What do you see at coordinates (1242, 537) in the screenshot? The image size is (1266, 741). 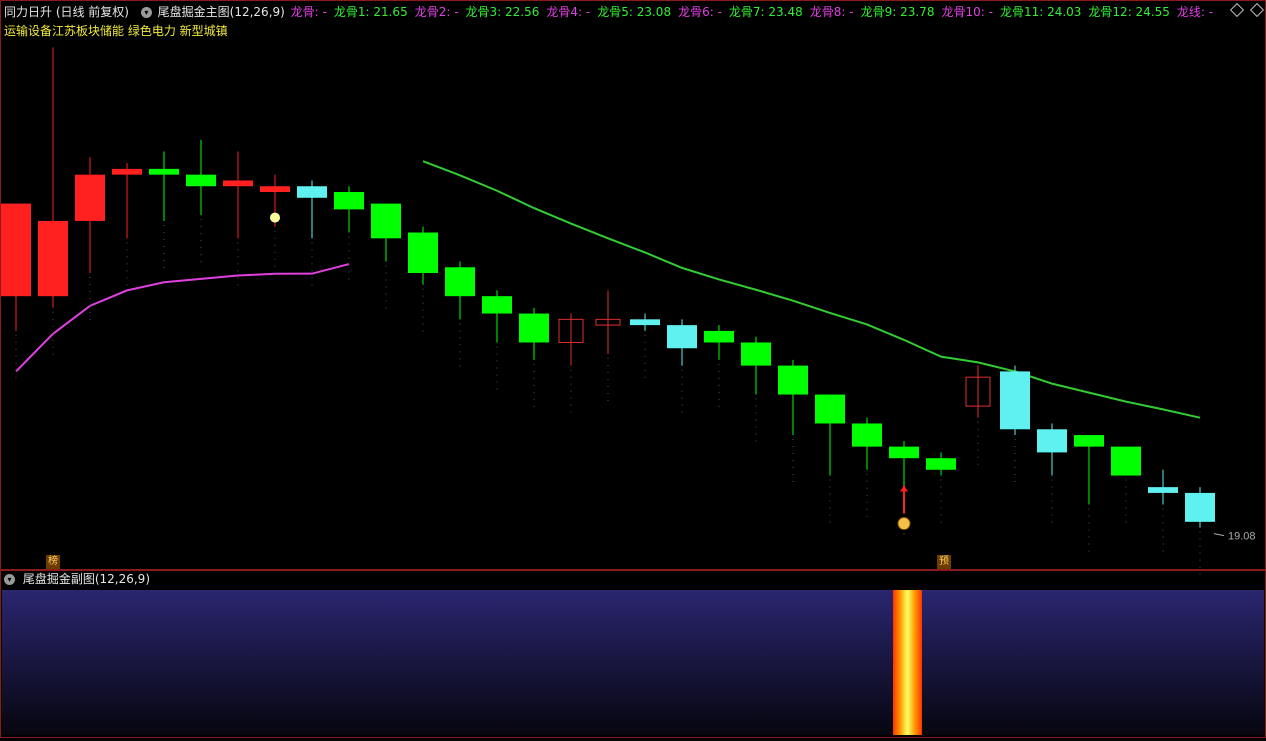 I see `low-price-label: 19.08` at bounding box center [1242, 537].